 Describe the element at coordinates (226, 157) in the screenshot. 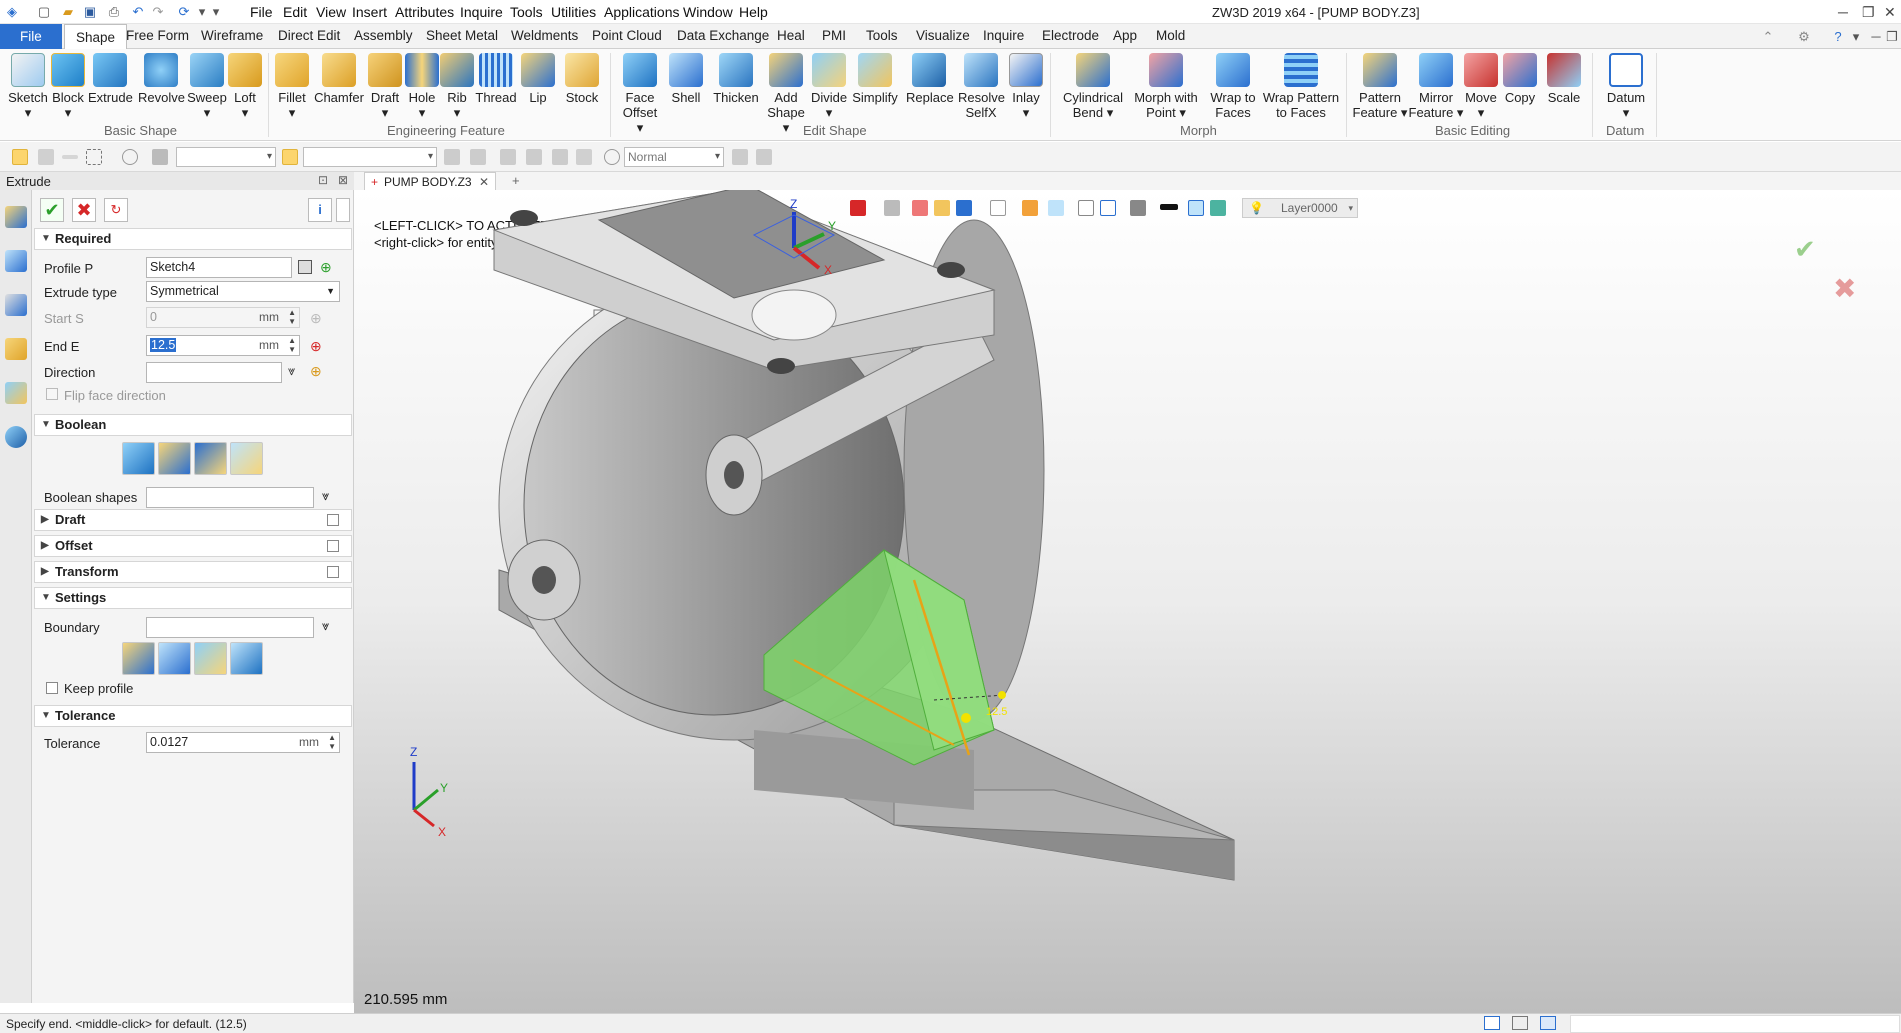

I see `filter-combo` at that location.